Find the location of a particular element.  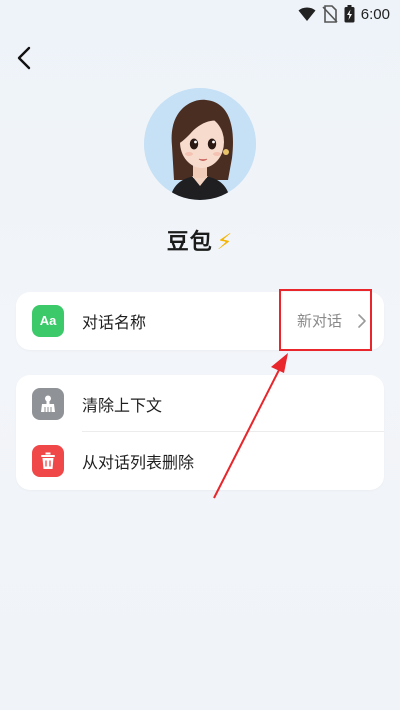

bot-name-text: 豆包 is located at coordinates (189, 242).